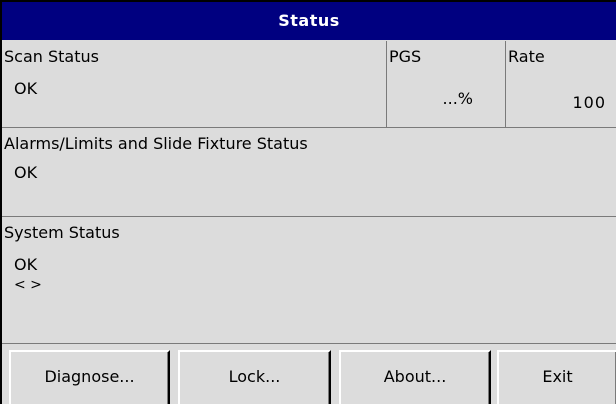 The width and height of the screenshot is (616, 404). I want to click on alarms-label: Alarms/Limits and Slide Fixture Status, so click(156, 143).